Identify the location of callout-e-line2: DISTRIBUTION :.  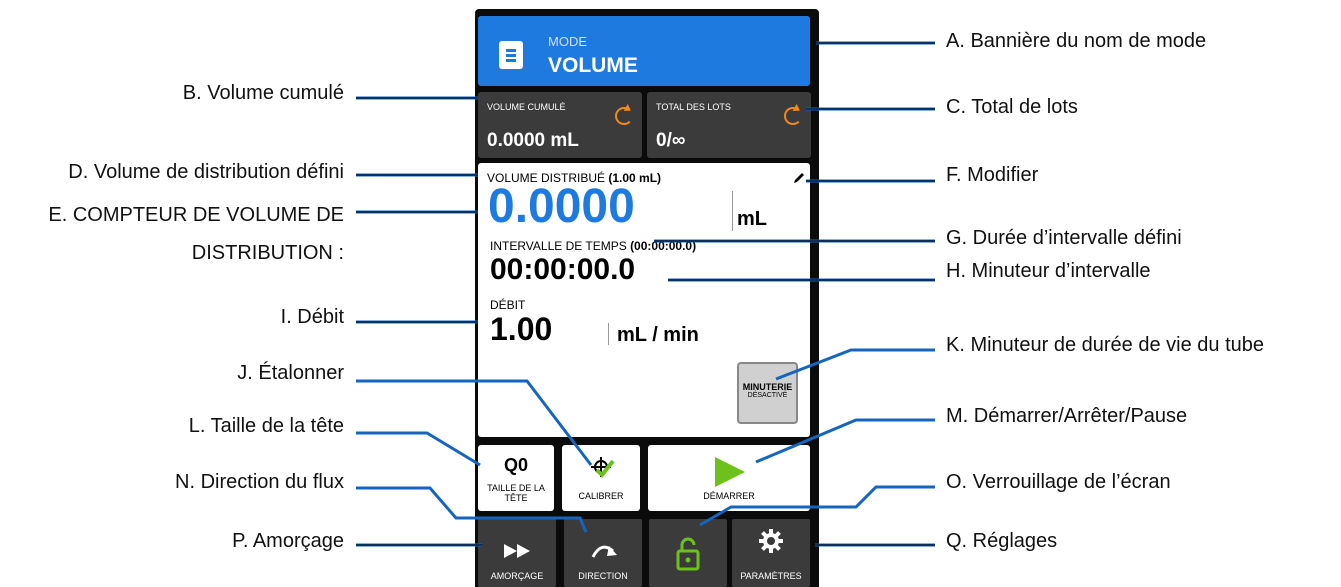
(267, 253).